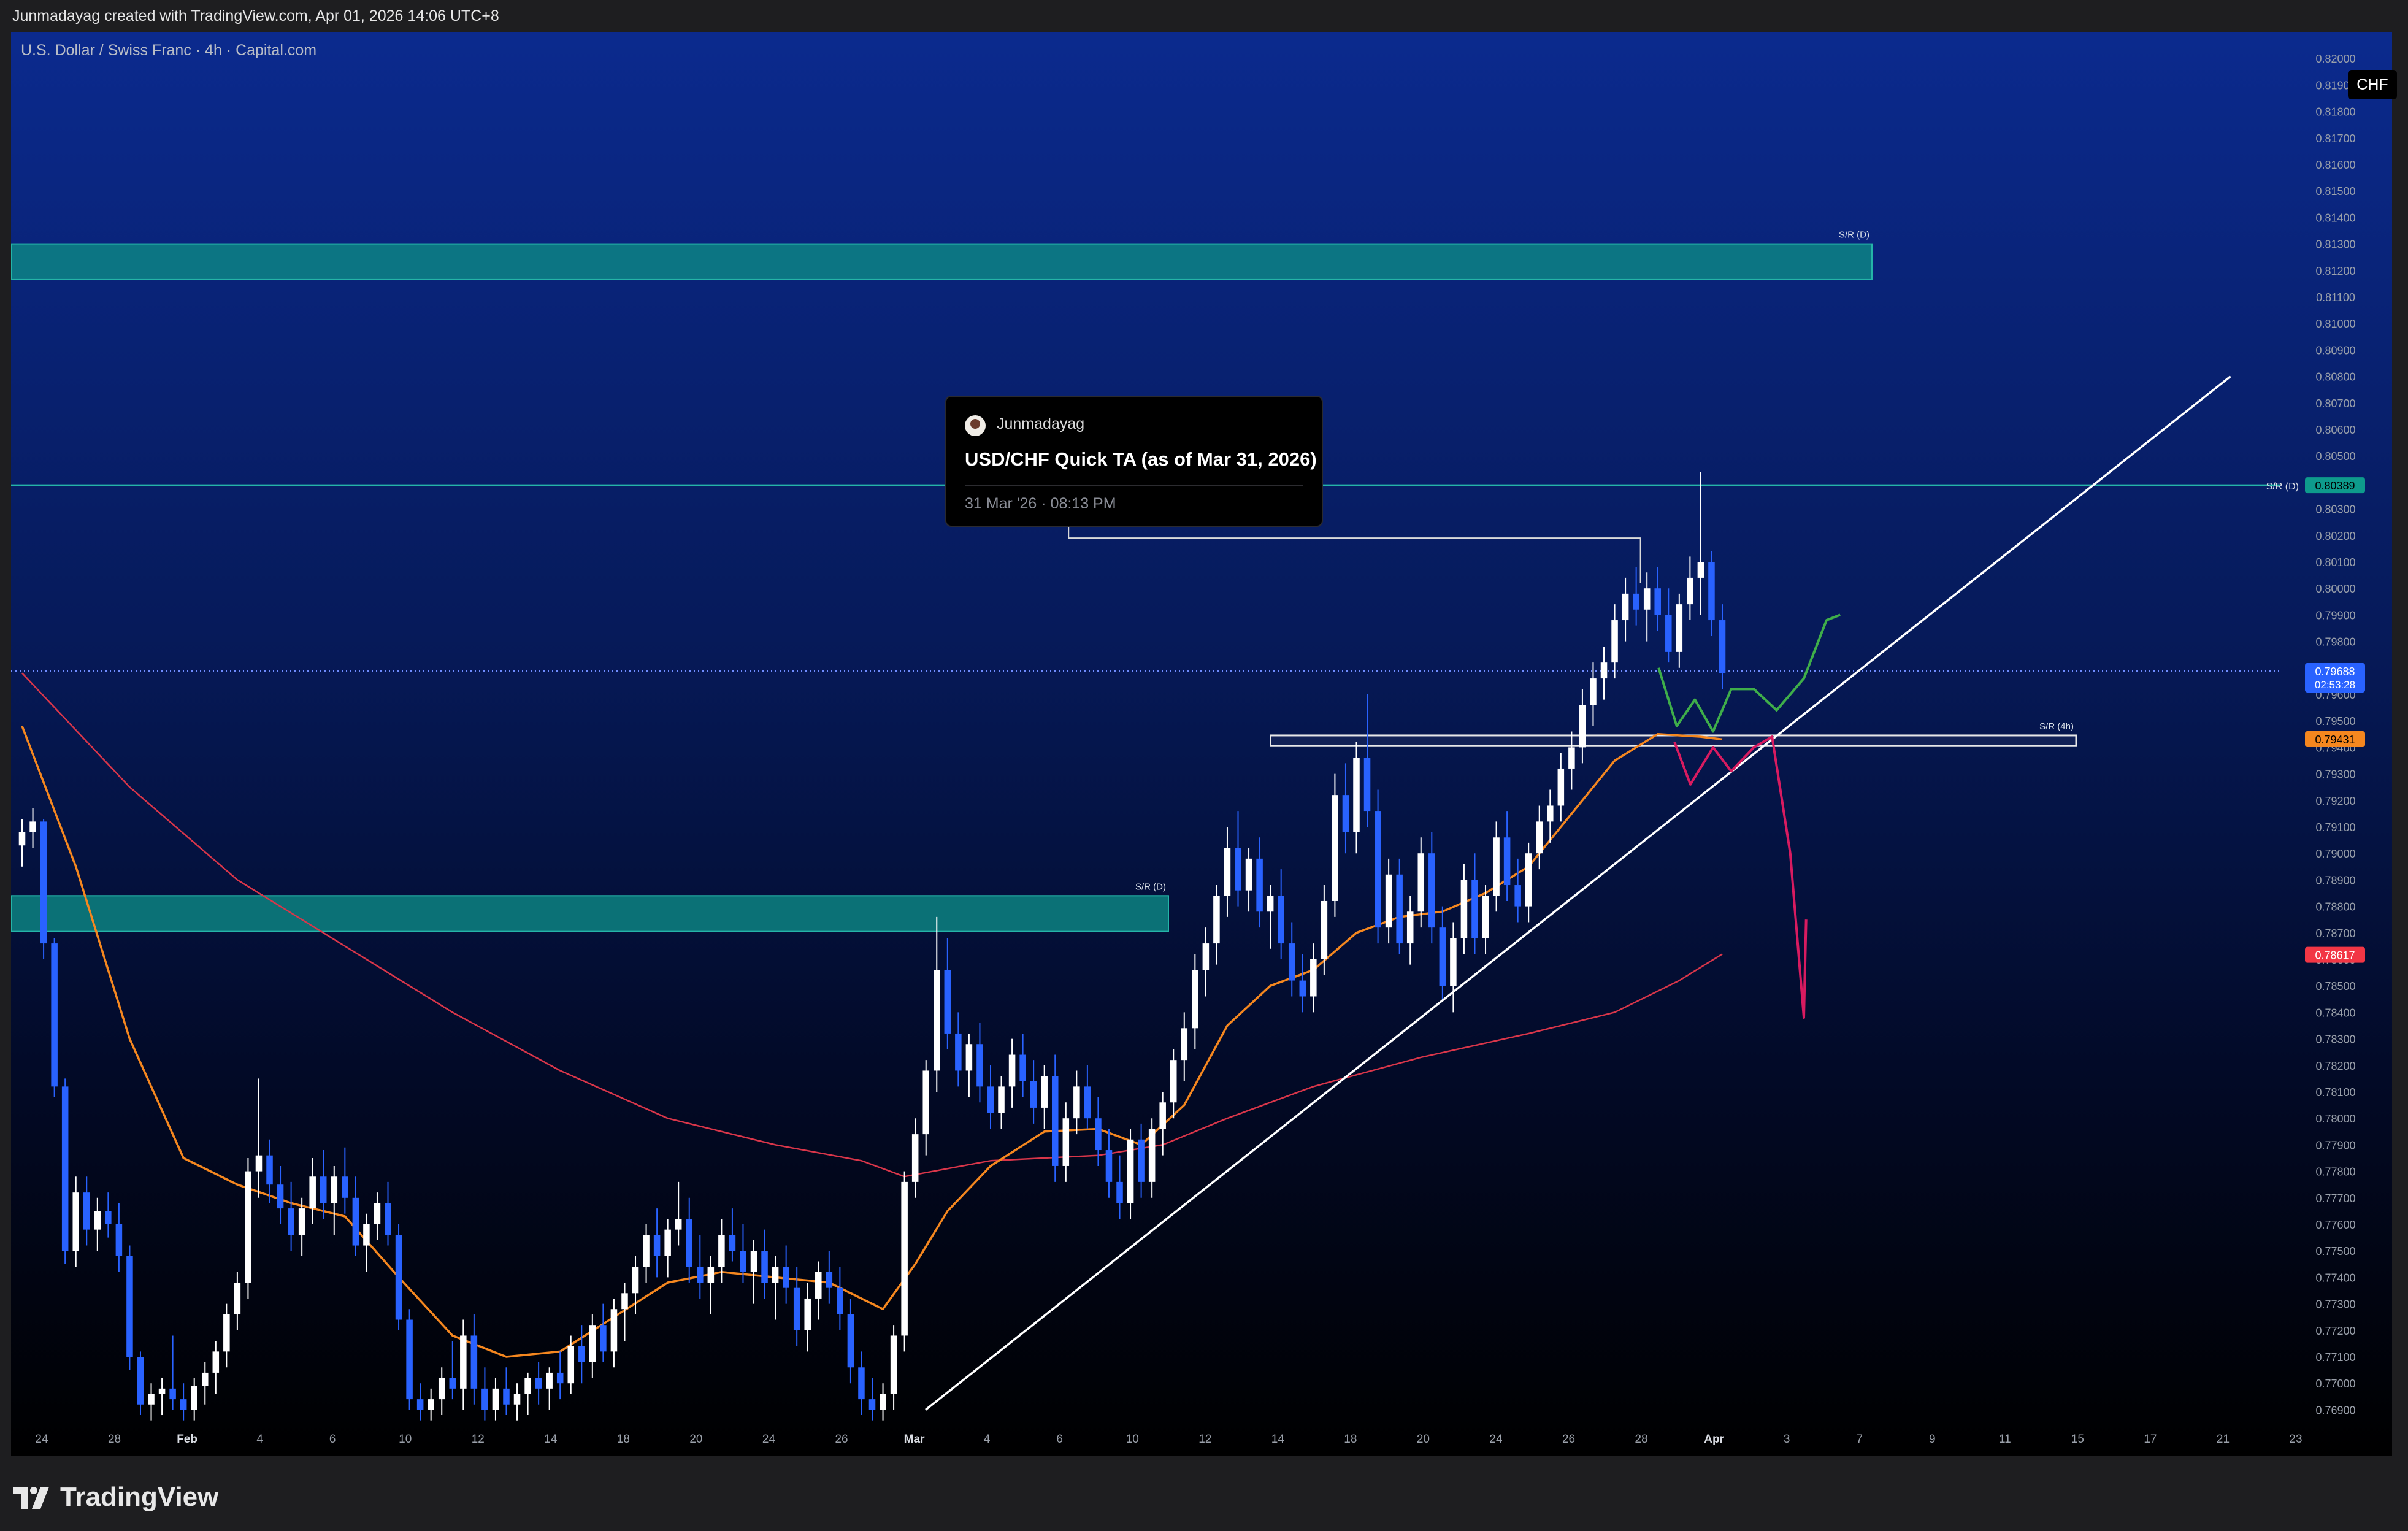 The height and width of the screenshot is (1531, 2408). Describe the element at coordinates (2335, 1198) in the screenshot. I see `y-axis-tick-label: 0.77700` at that location.